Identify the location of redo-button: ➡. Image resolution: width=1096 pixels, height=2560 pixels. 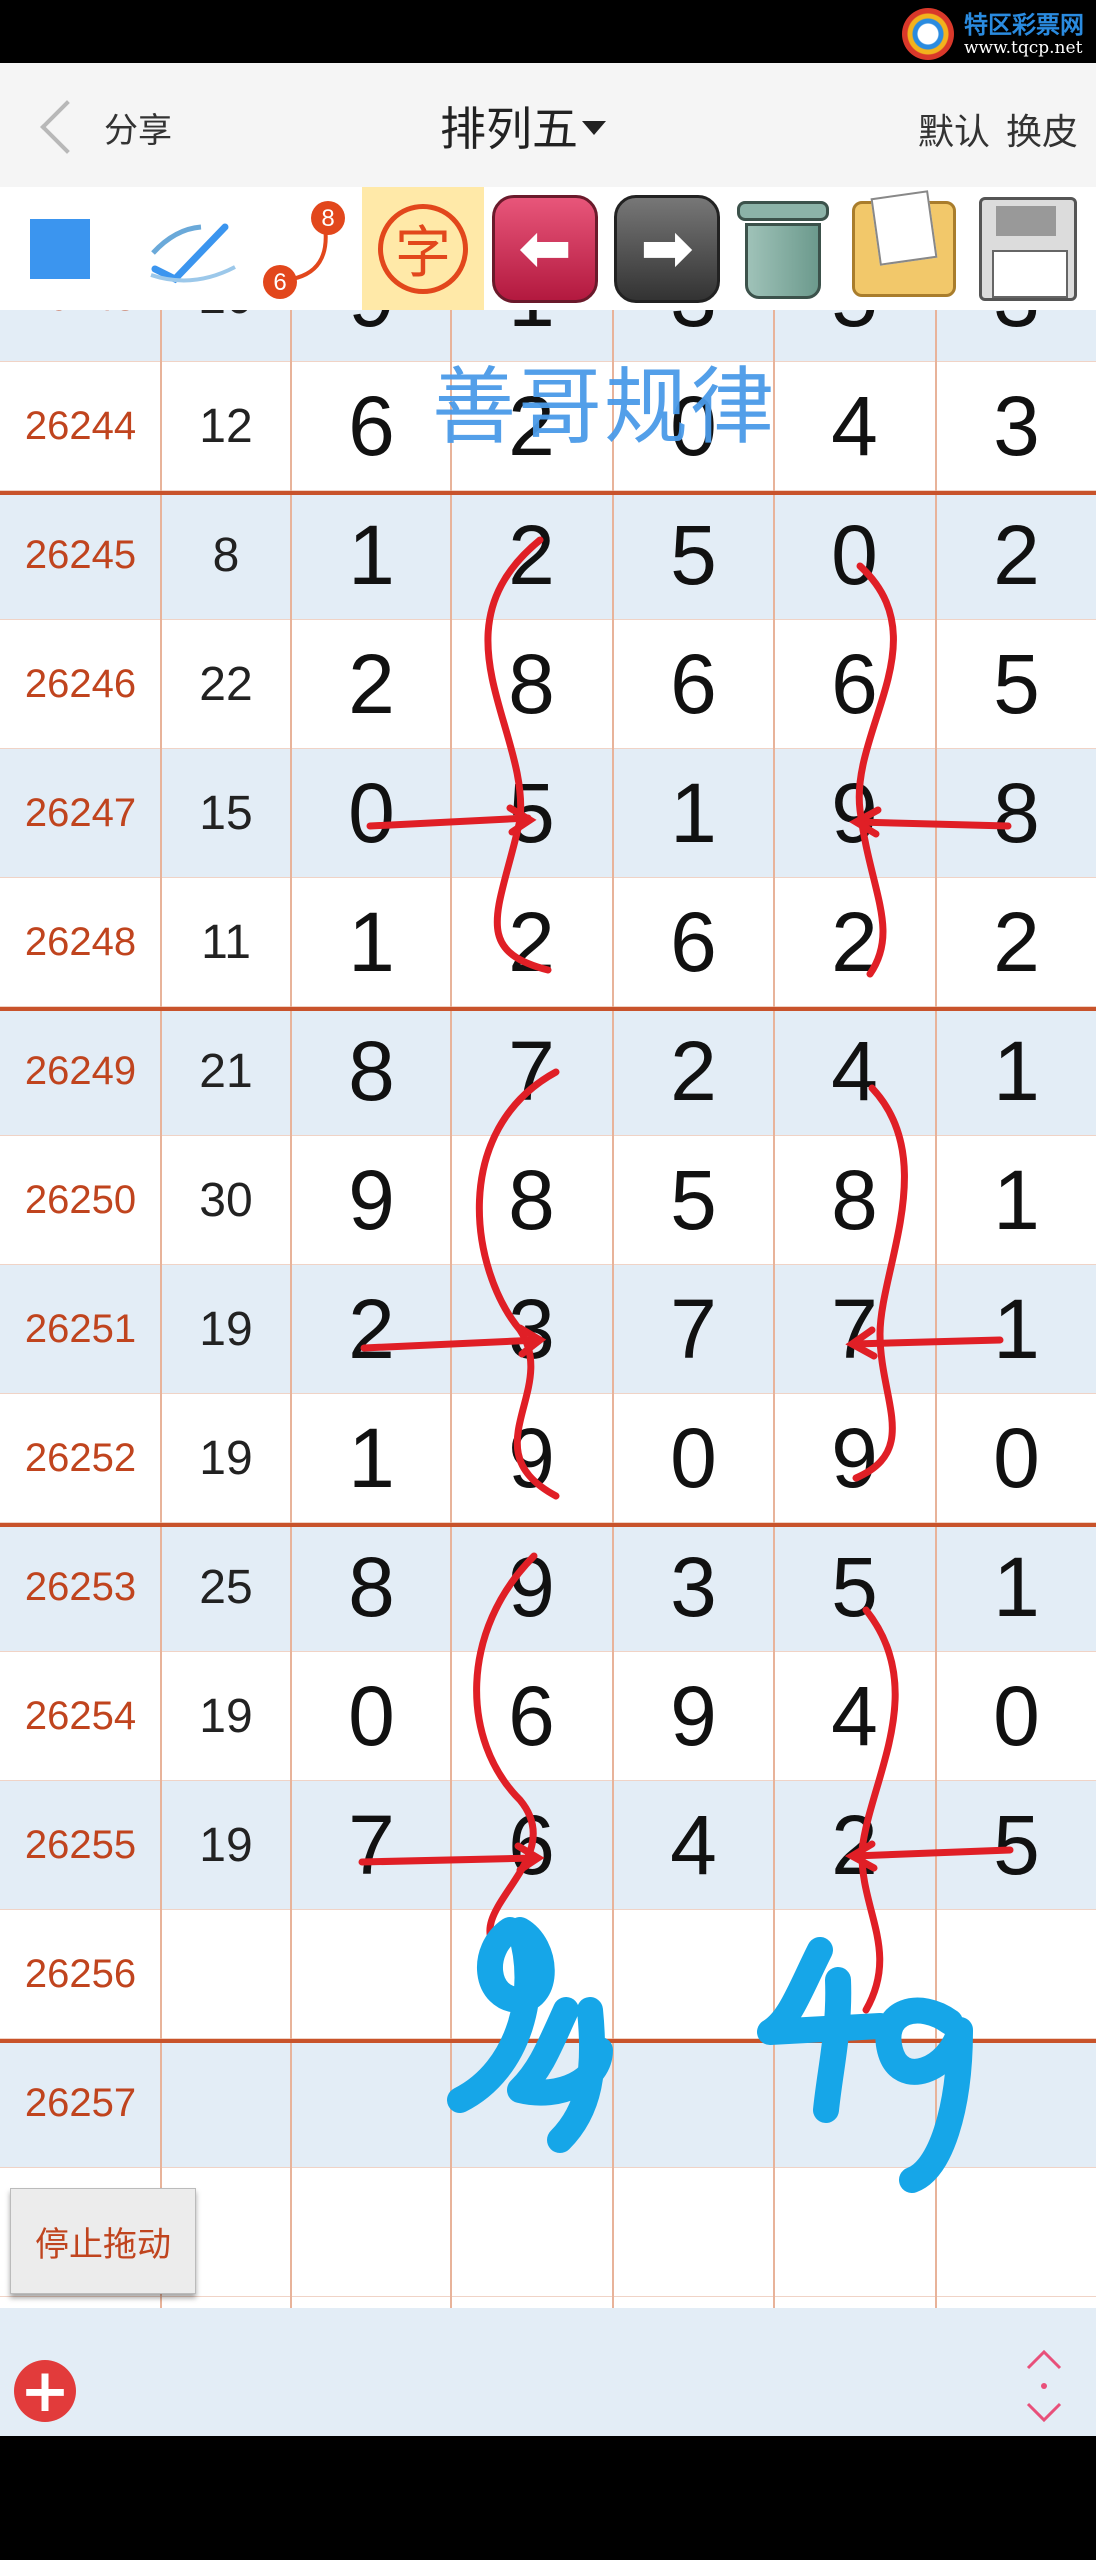
(667, 248).